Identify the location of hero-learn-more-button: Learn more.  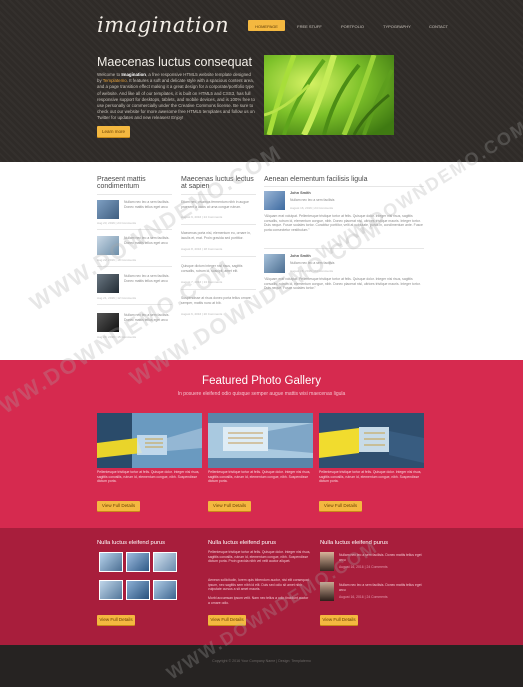
(113, 131).